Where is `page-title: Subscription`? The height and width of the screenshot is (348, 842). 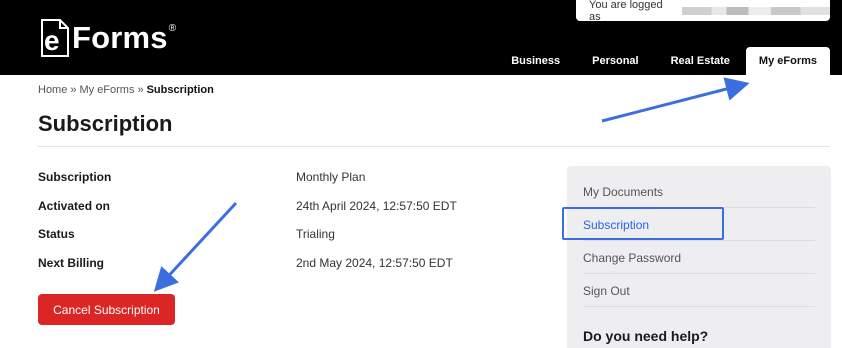 page-title: Subscription is located at coordinates (105, 123).